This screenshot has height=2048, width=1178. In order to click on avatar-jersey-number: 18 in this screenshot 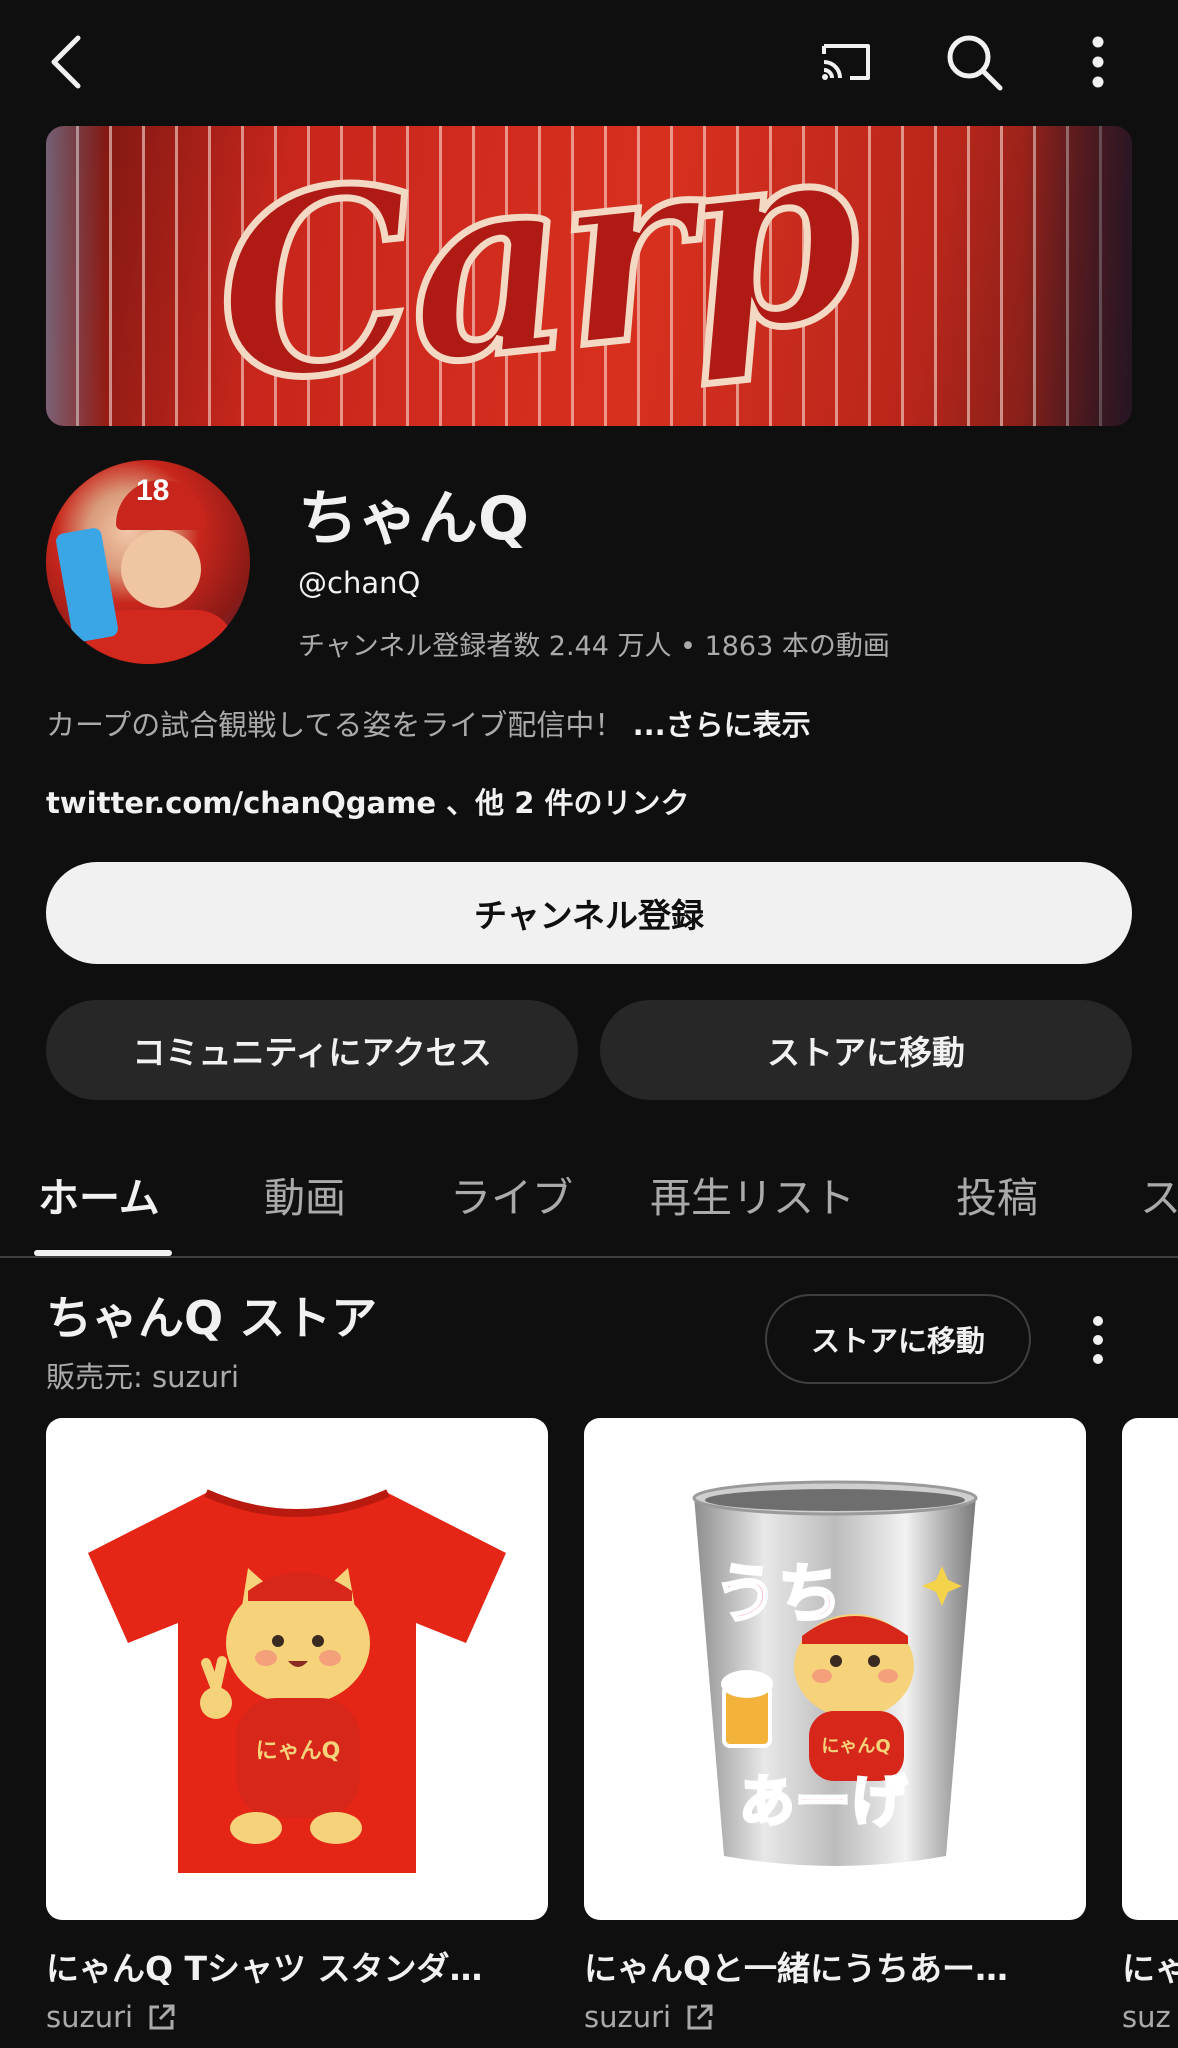, I will do `click(153, 490)`.